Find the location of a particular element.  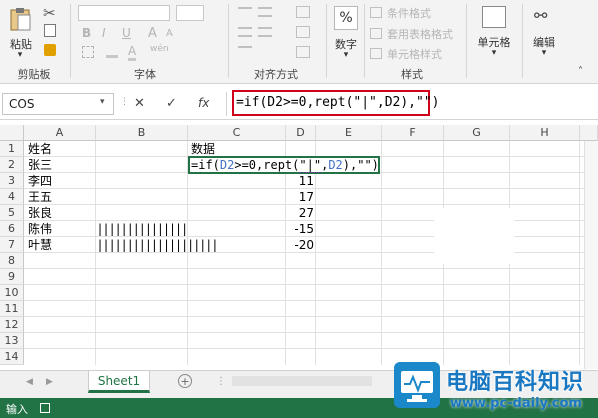

phonetic-button: wén is located at coordinates (159, 49).